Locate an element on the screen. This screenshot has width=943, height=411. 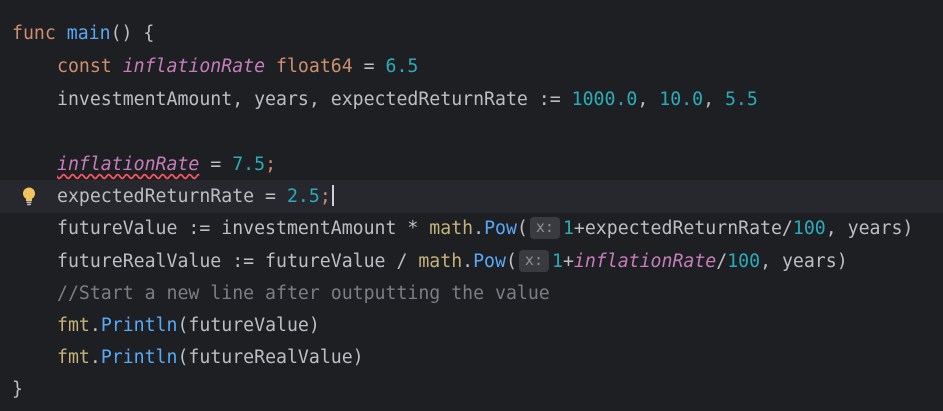
type-name: float64 is located at coordinates (314, 66).